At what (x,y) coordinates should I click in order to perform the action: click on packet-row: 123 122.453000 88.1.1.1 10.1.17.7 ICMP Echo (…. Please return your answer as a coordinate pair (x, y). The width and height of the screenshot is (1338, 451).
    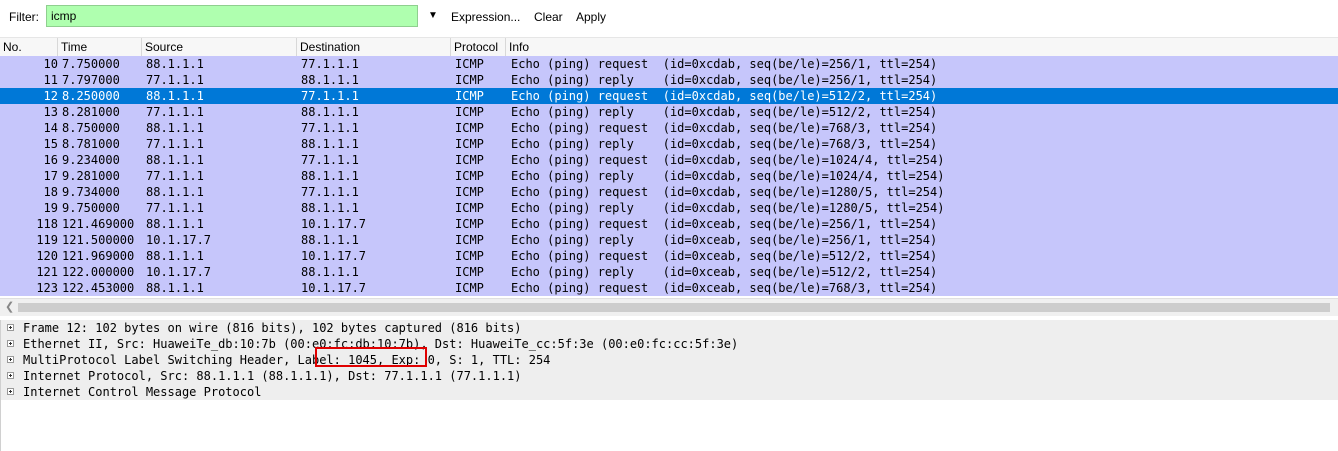
    Looking at the image, I should click on (669, 288).